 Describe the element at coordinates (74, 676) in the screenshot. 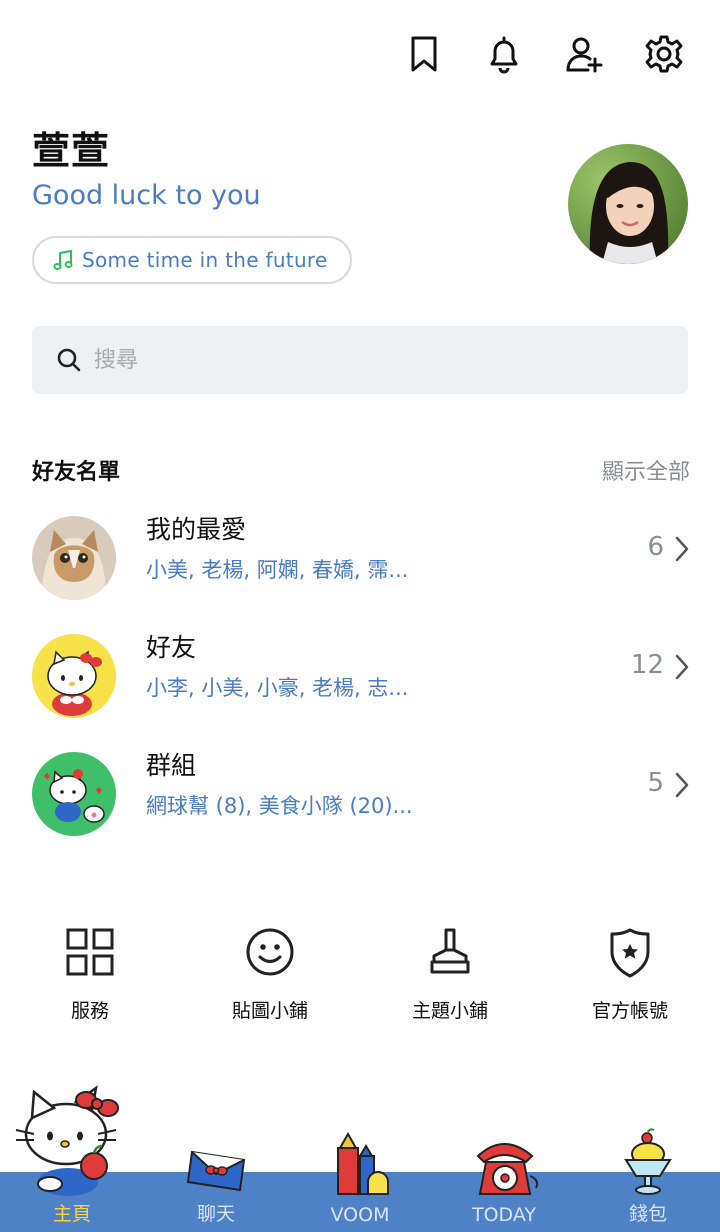

I see `friends-avatar` at that location.